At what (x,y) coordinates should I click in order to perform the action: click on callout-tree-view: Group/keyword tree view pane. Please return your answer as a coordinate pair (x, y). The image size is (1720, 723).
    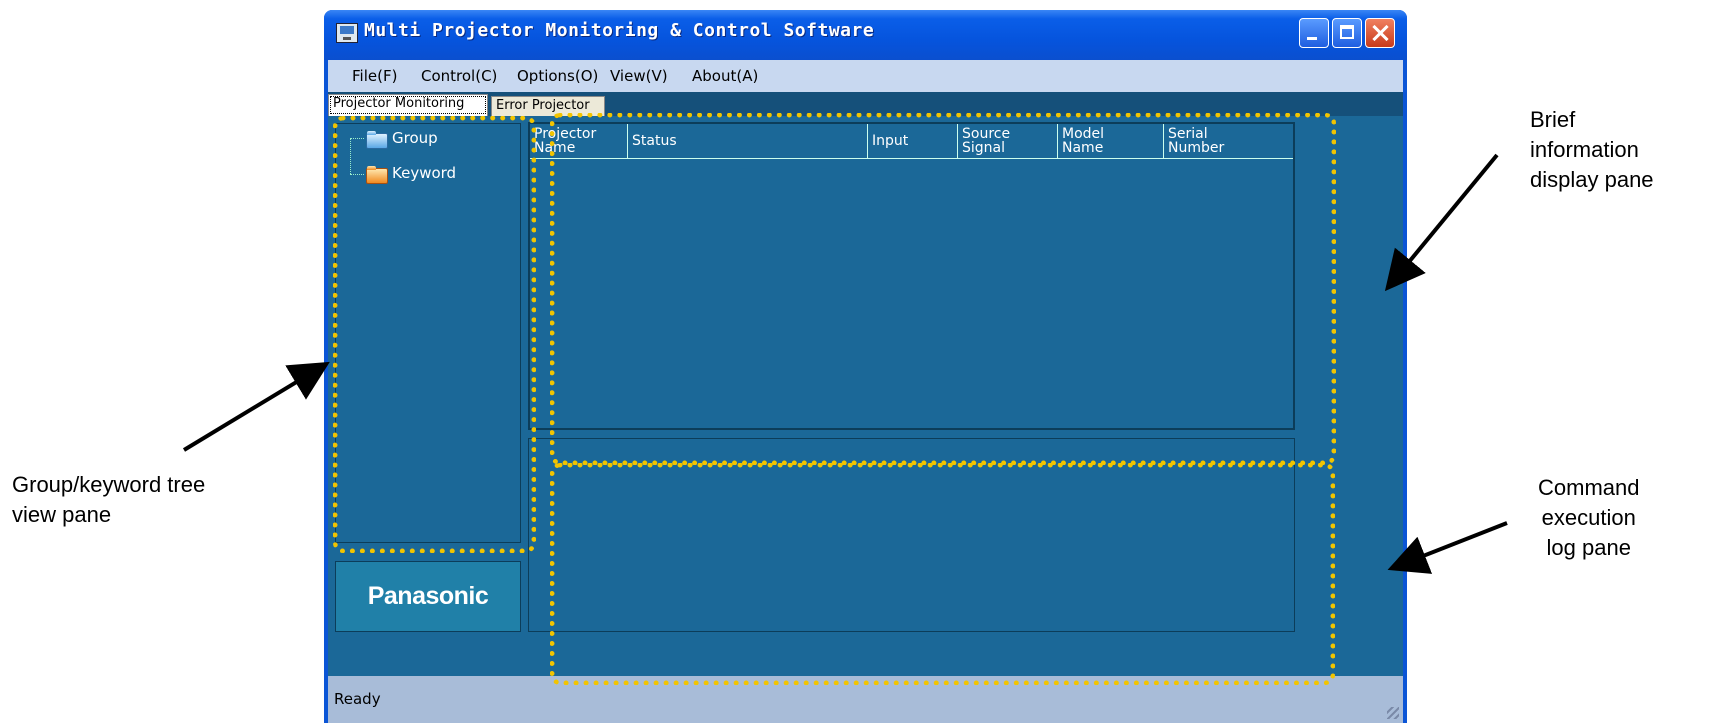
    Looking at the image, I should click on (108, 500).